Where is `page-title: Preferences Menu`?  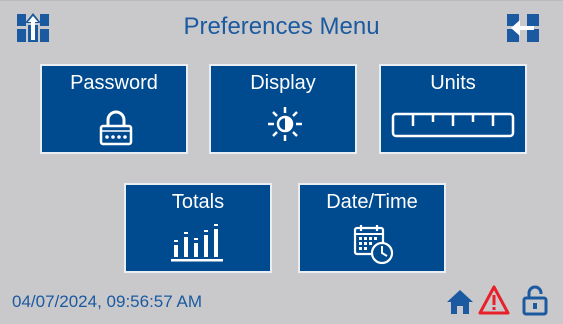 page-title: Preferences Menu is located at coordinates (281, 26).